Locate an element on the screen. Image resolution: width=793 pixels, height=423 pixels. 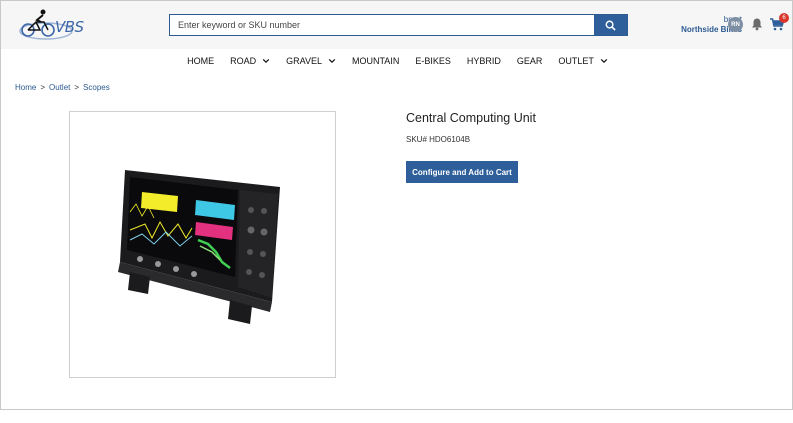
oscilloscope-image is located at coordinates (199, 247).